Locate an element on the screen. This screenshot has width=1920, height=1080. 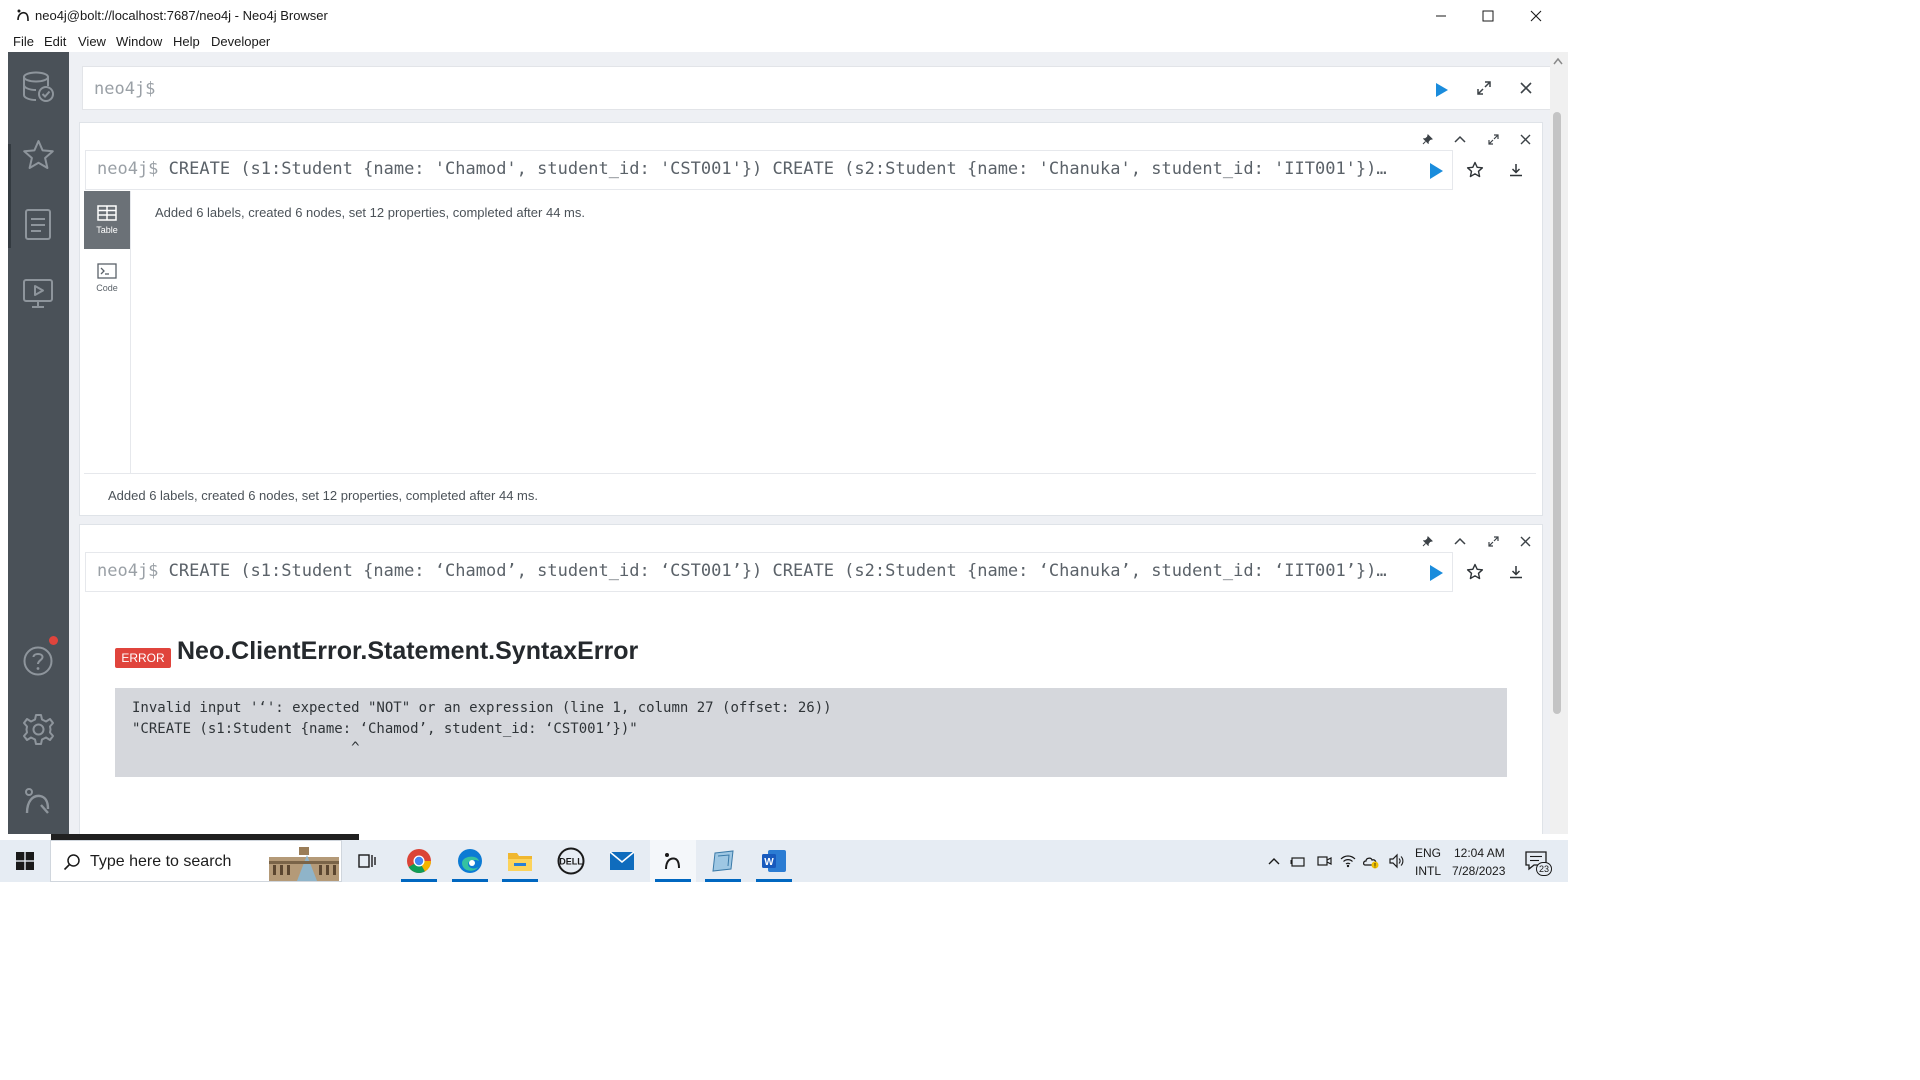
taskbar-word: W is located at coordinates (774, 861).